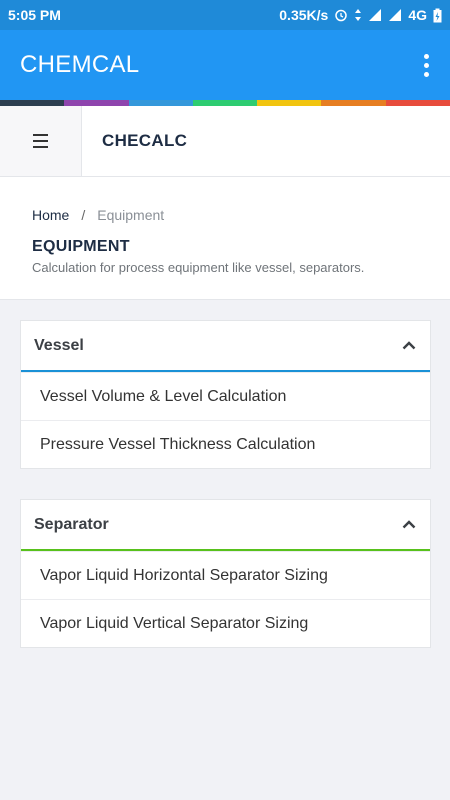  I want to click on list-item: Pressure Vessel Thickness Calculation, so click(225, 444).